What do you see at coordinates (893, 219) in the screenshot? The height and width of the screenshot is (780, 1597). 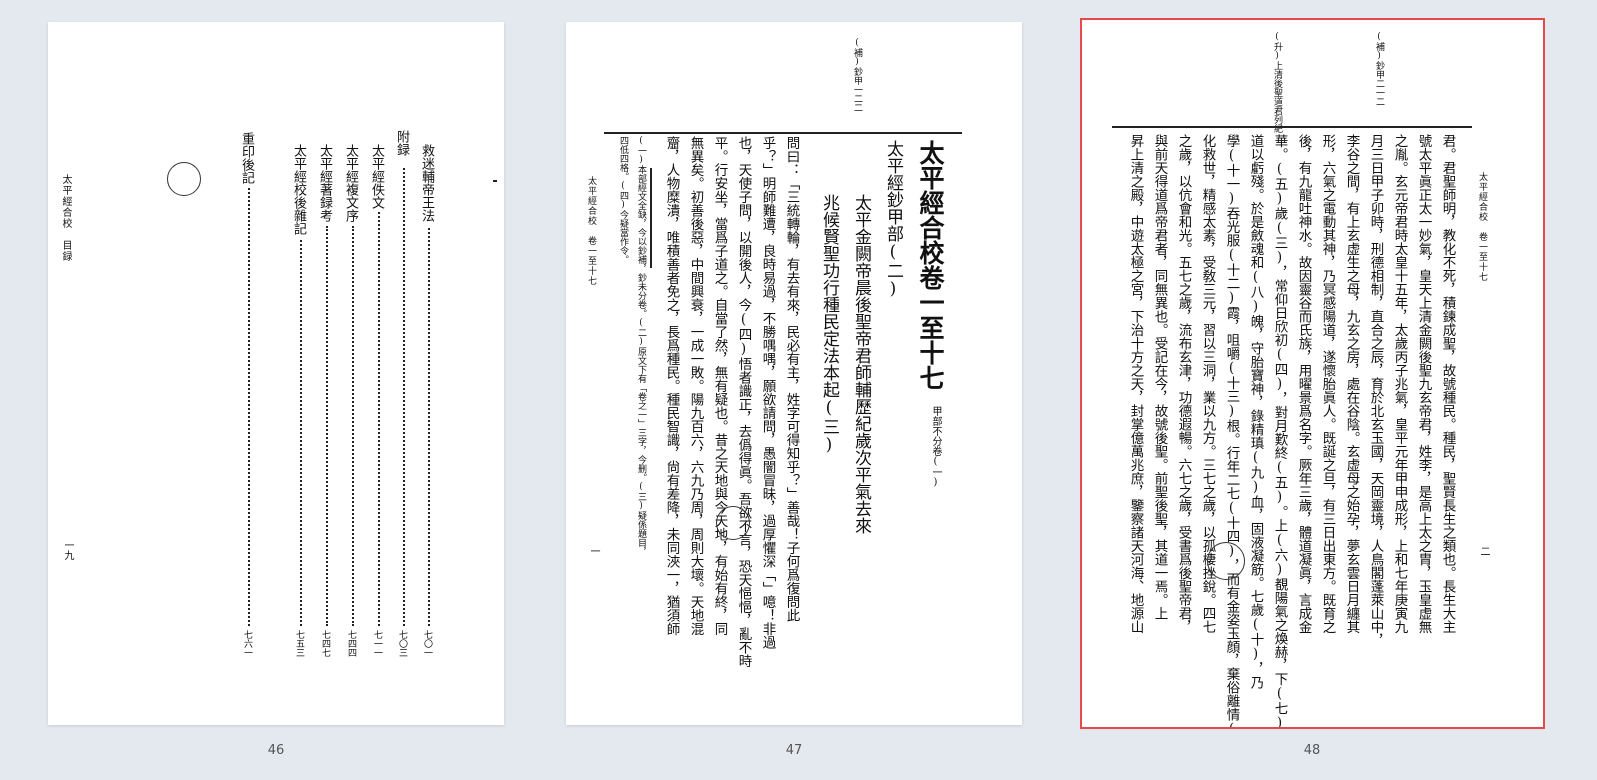 I see `subtitle: 太平經鈔甲部(二)` at bounding box center [893, 219].